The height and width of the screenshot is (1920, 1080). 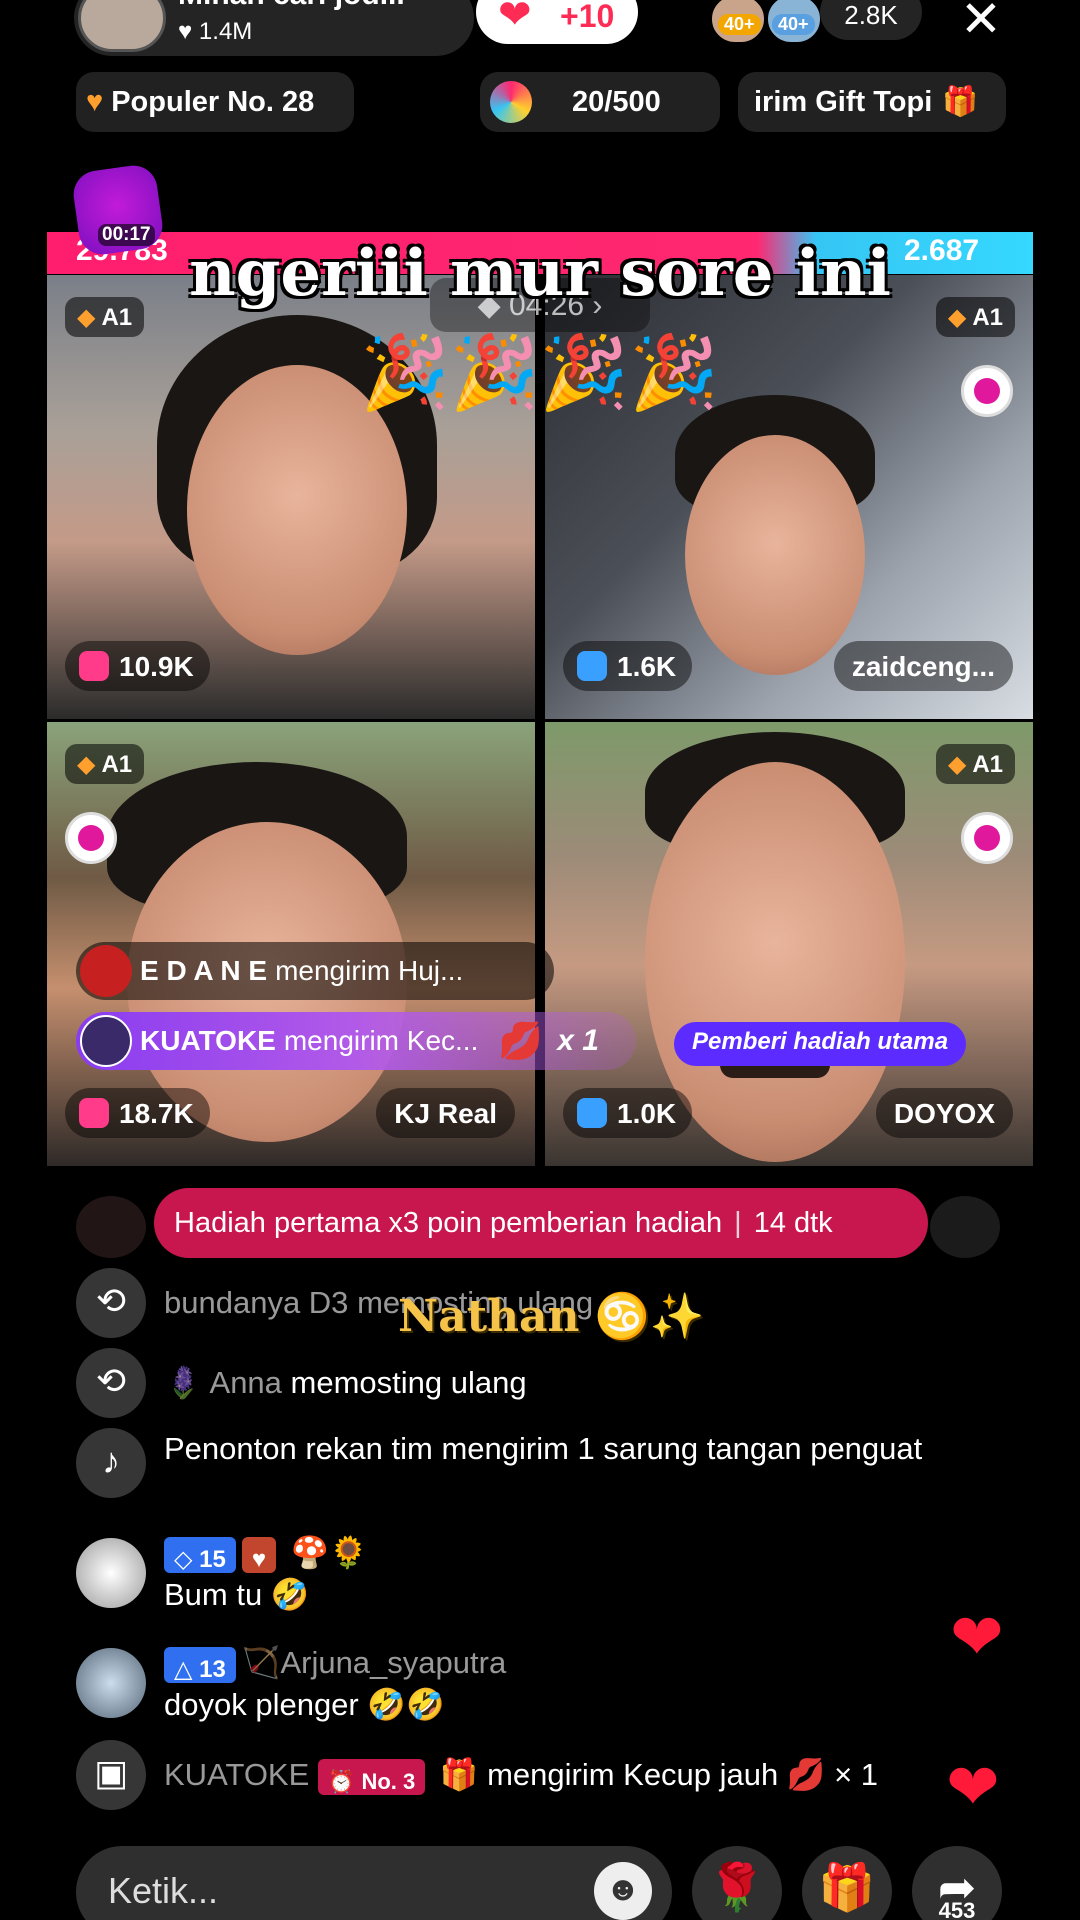 I want to click on heart-icon: ♥, so click(x=95, y=101).